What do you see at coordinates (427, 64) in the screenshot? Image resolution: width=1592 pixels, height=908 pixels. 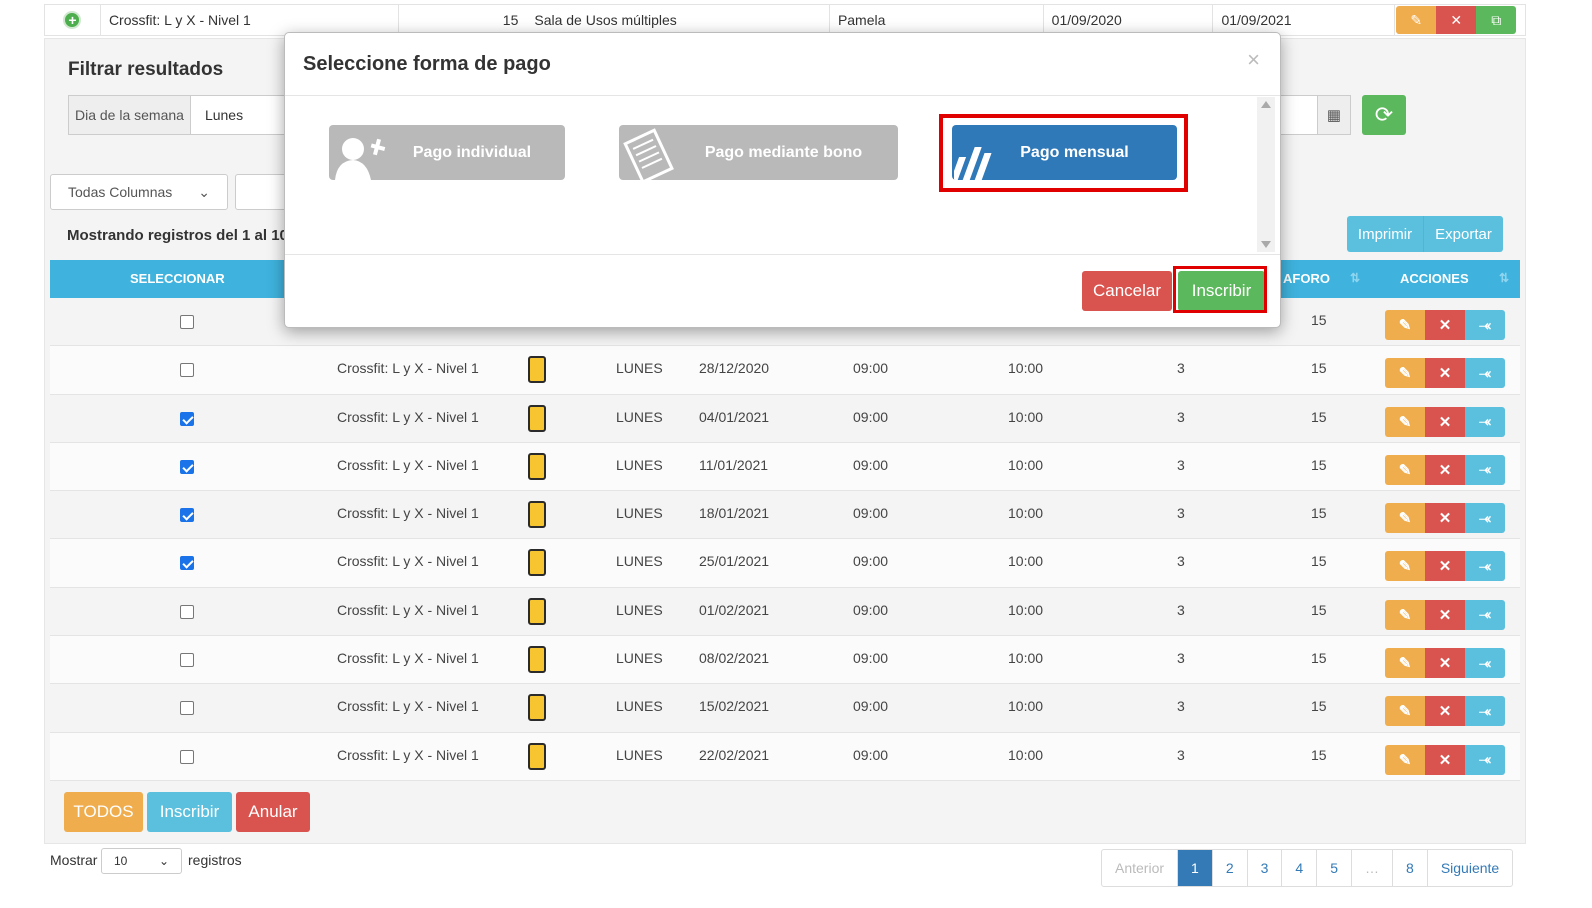 I see `modal-title: Seleccione forma de pago` at bounding box center [427, 64].